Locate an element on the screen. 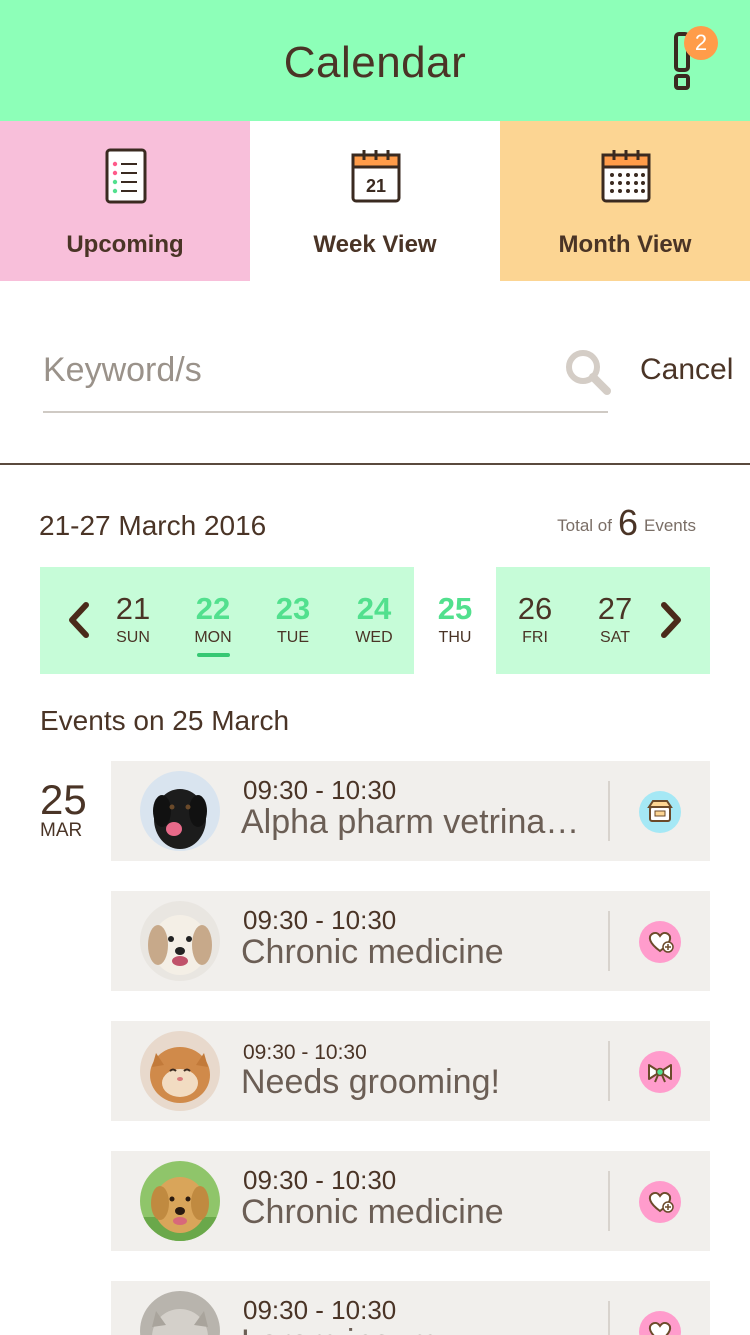 Image resolution: width=750 pixels, height=1335 pixels. tab-week-view: 21 Week View is located at coordinates (375, 201).